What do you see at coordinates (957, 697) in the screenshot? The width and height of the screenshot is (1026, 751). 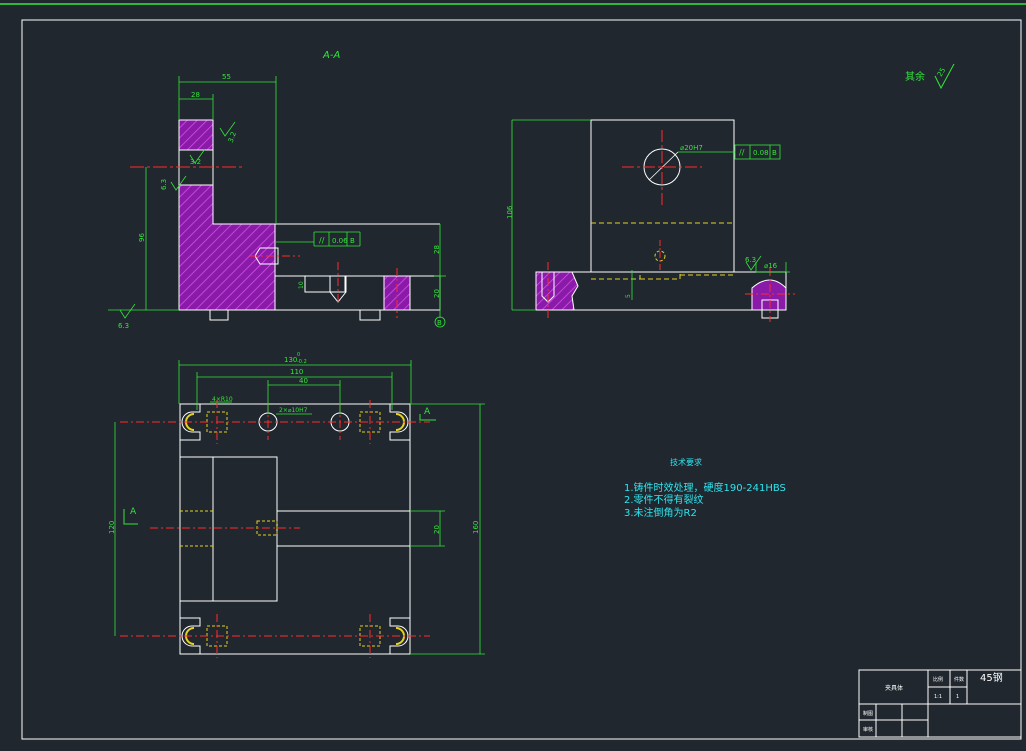 I see `count-value: 1` at bounding box center [957, 697].